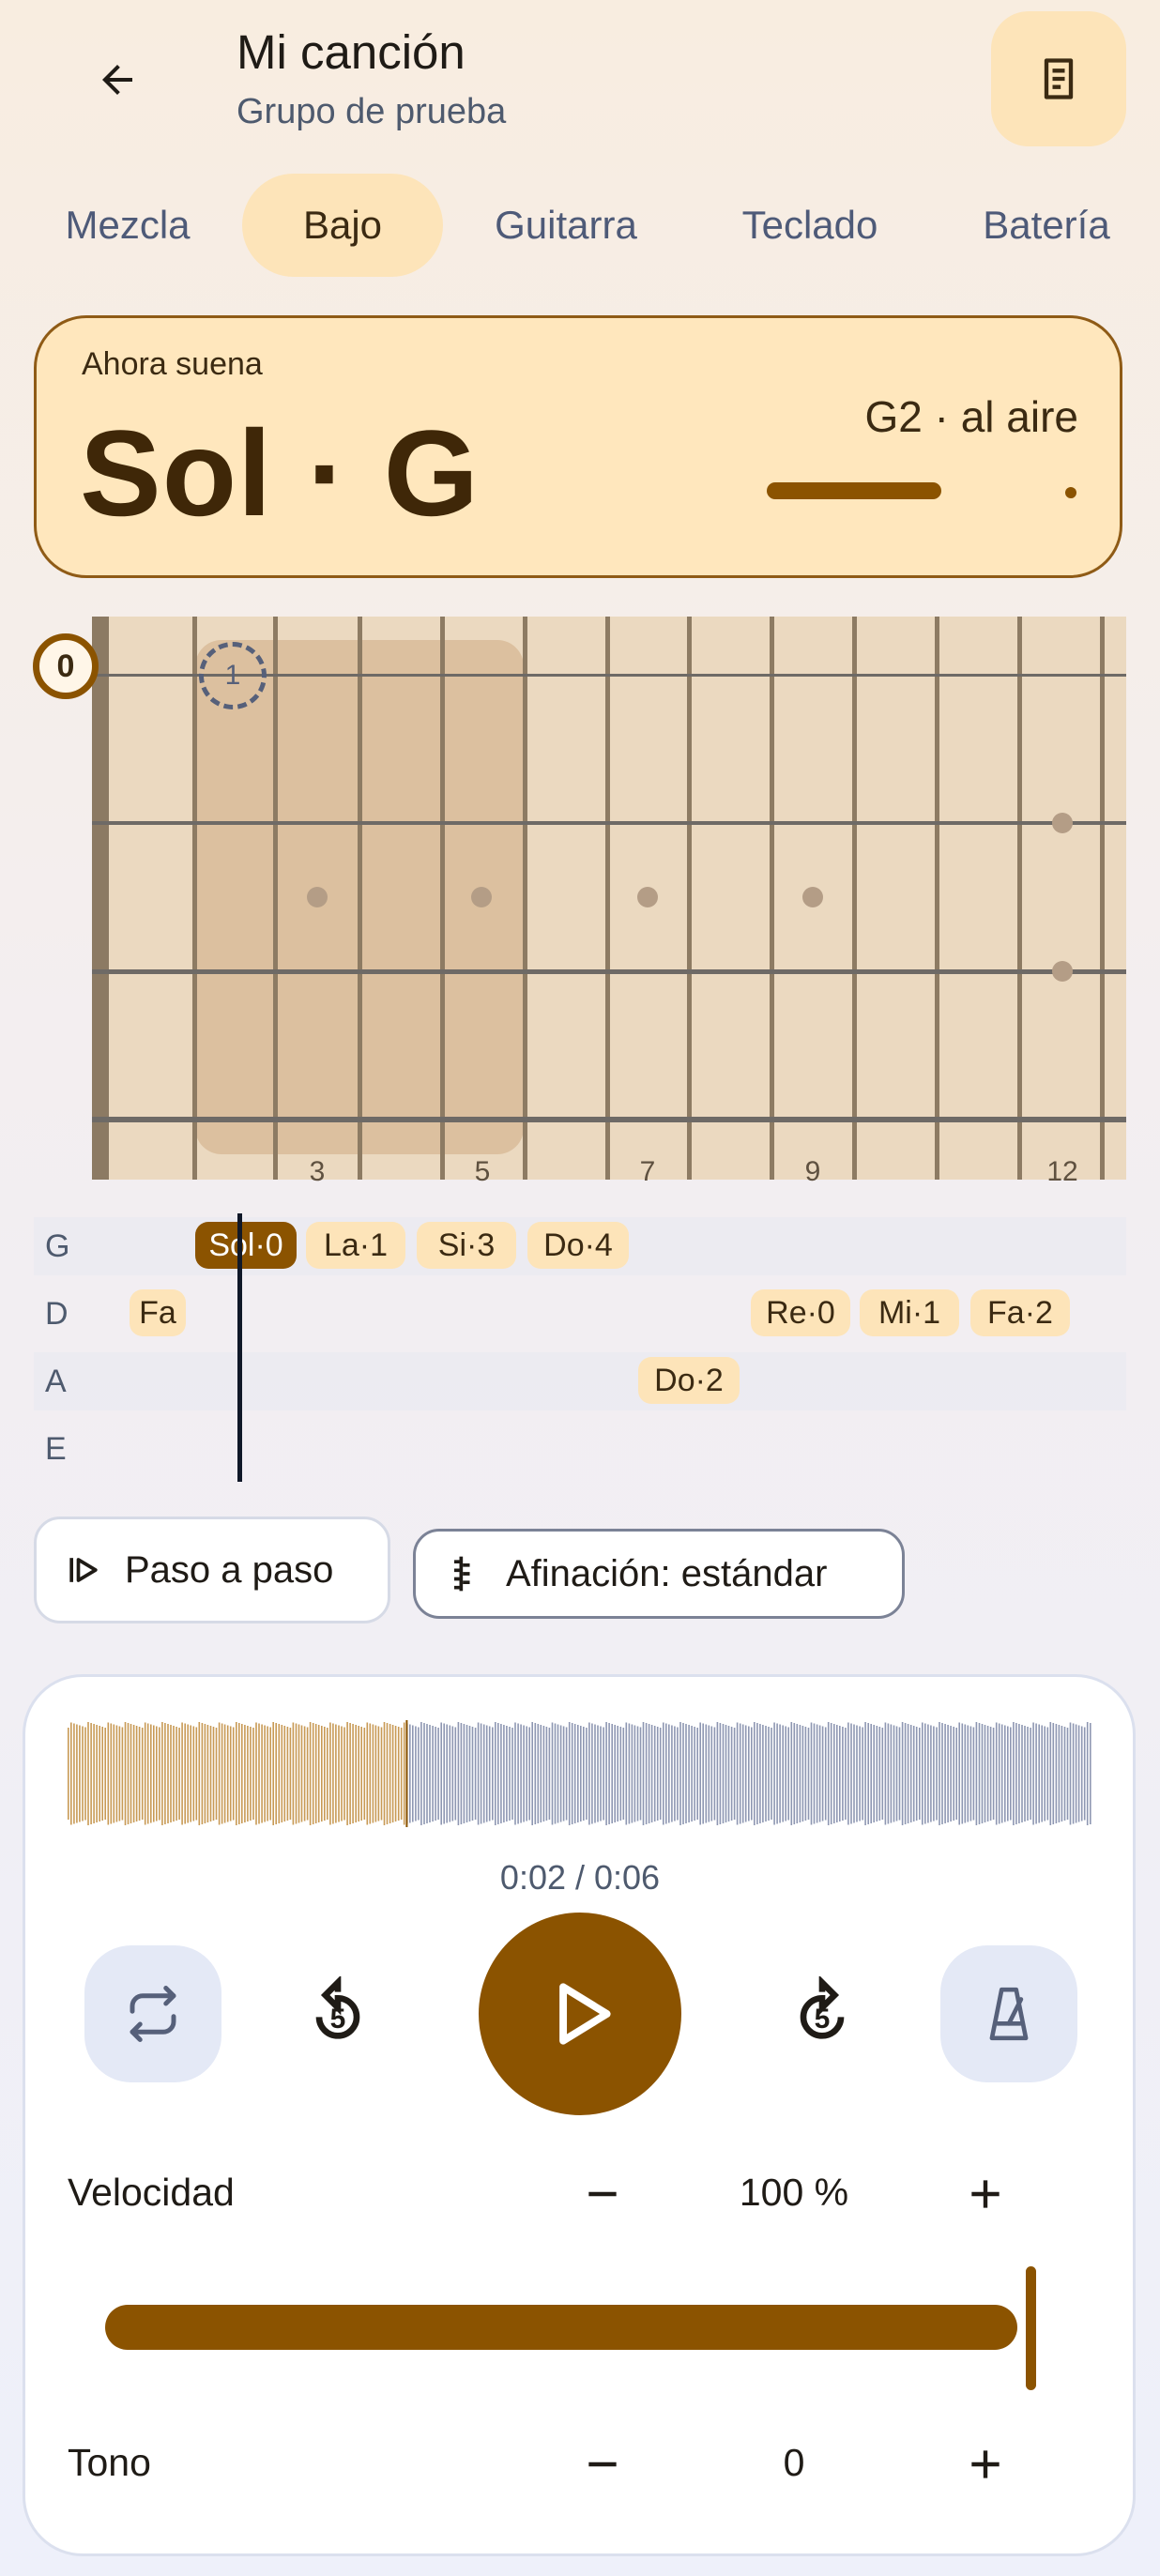  Describe the element at coordinates (659, 1574) in the screenshot. I see `tuning-button: Afinación: estándar` at that location.